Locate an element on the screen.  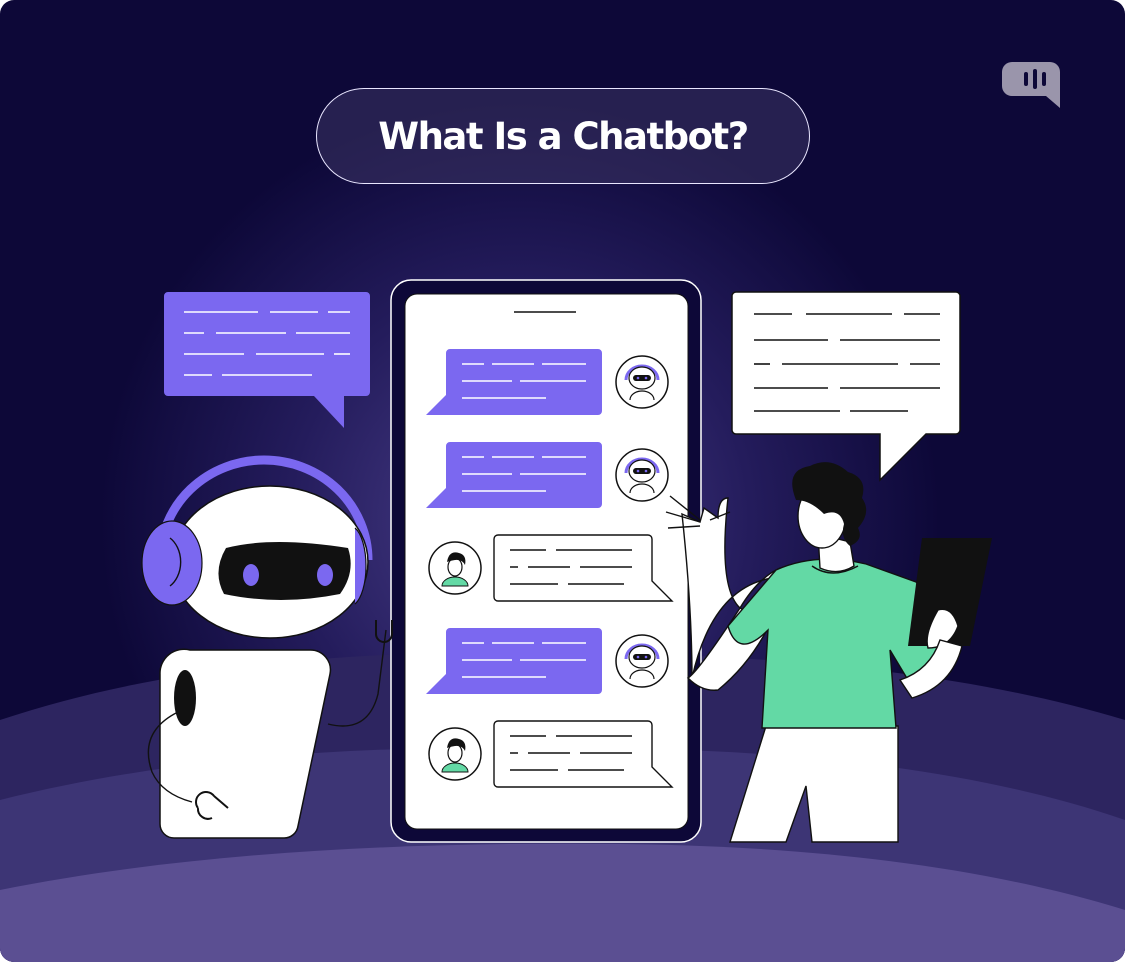
page-title: What Is a Chatbot? is located at coordinates (563, 136).